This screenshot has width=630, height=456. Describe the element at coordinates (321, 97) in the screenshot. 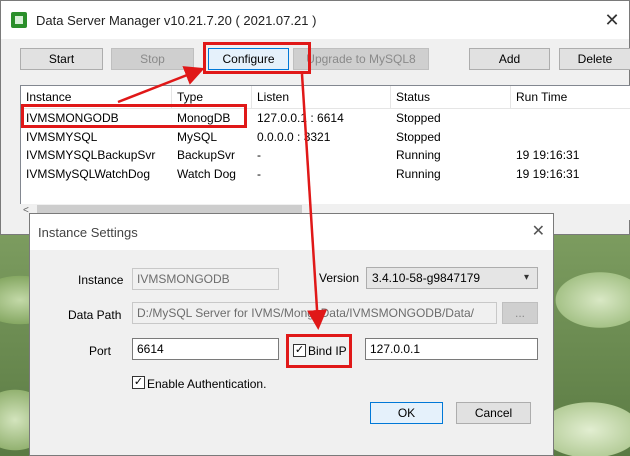

I see `column-header-listen: Listen` at that location.